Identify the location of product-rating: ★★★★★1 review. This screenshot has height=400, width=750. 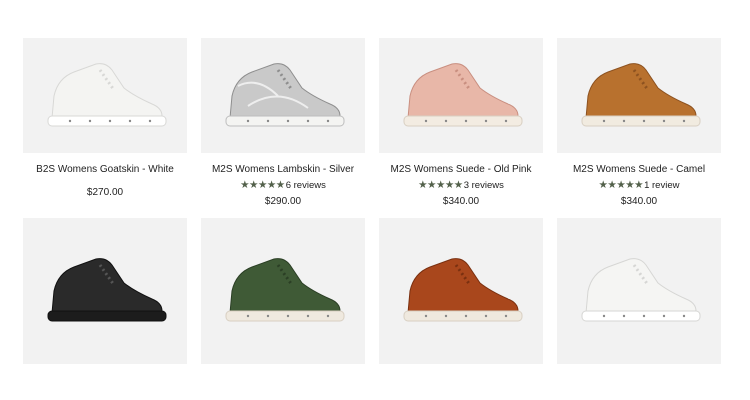
(639, 185).